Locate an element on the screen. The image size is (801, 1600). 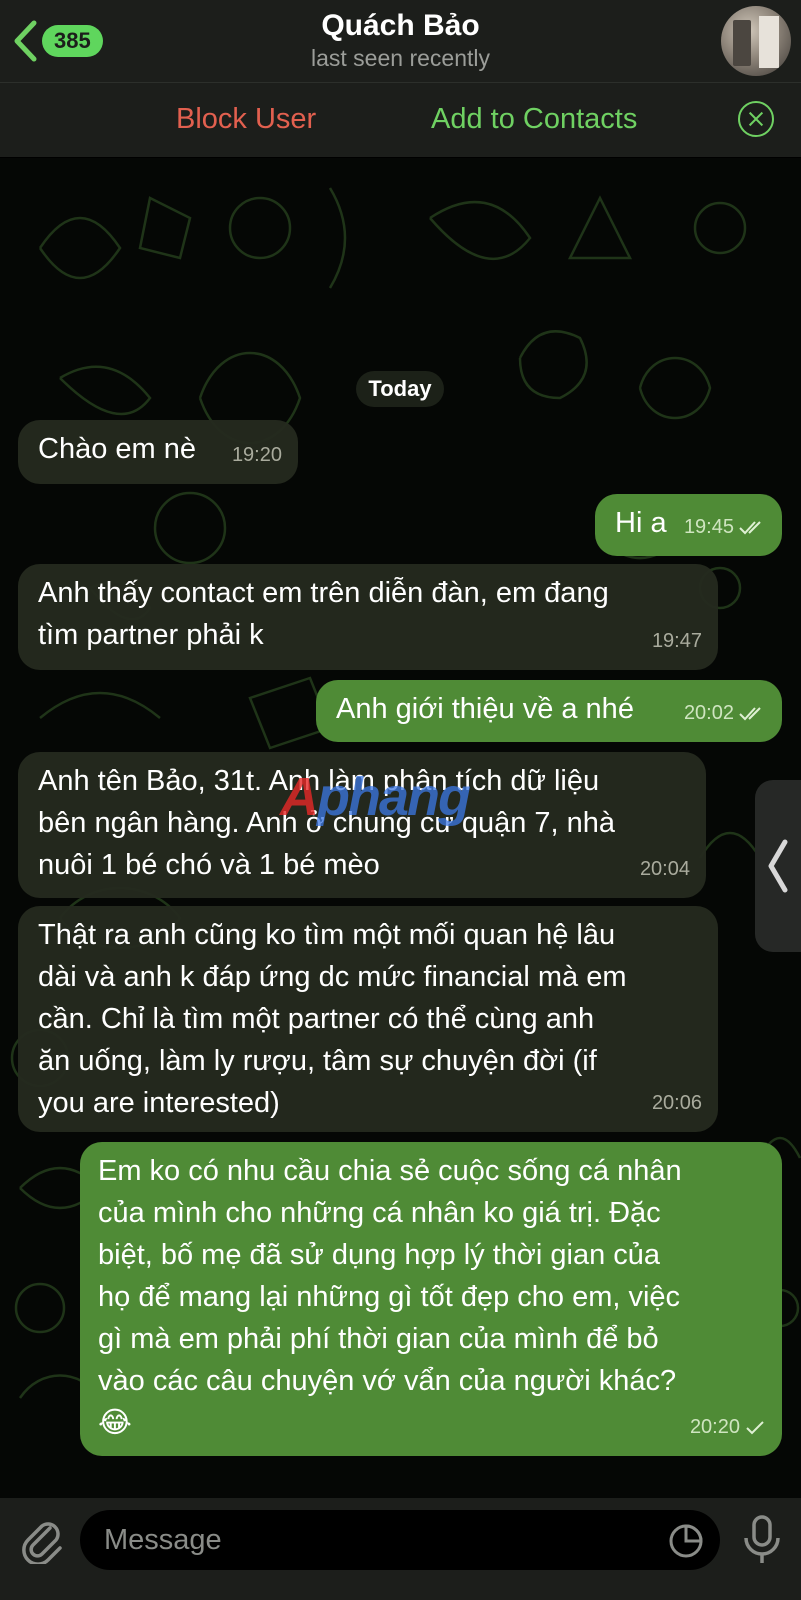
message-time: 20:20 is located at coordinates (714, 1427).